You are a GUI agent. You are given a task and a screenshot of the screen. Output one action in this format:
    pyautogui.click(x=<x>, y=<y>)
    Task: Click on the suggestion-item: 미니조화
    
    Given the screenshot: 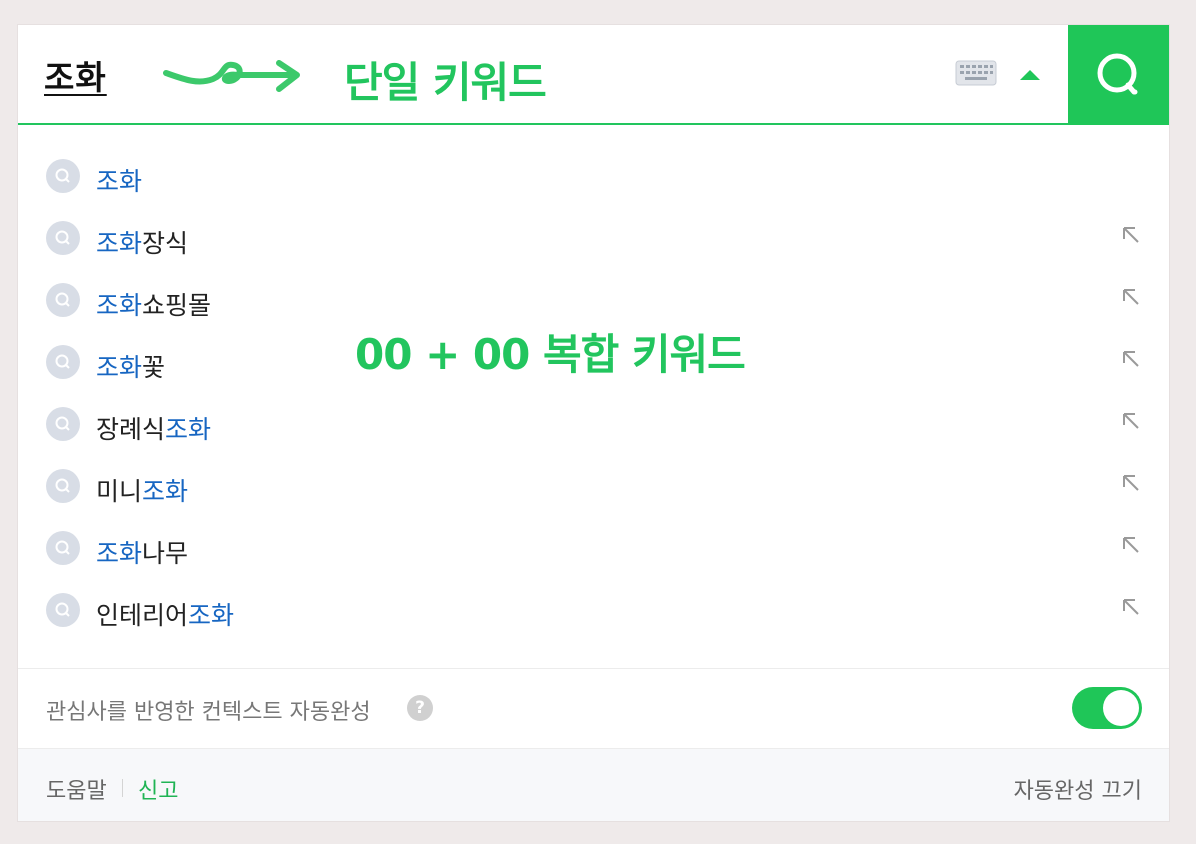 What is the action you would take?
    pyautogui.click(x=593, y=486)
    